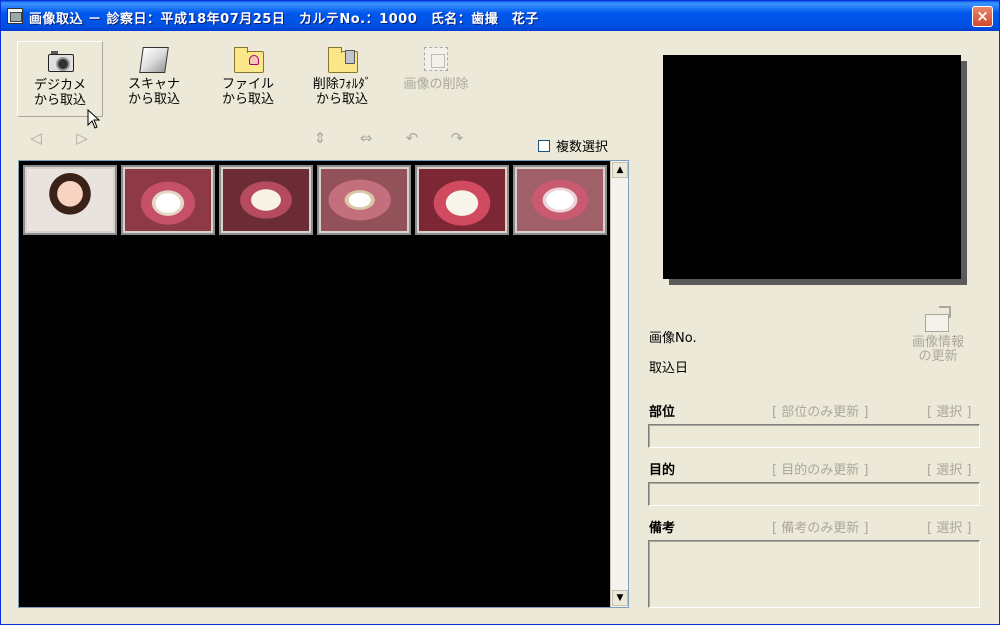 The height and width of the screenshot is (625, 1000). I want to click on previous-image-icon: ◁, so click(36, 138).